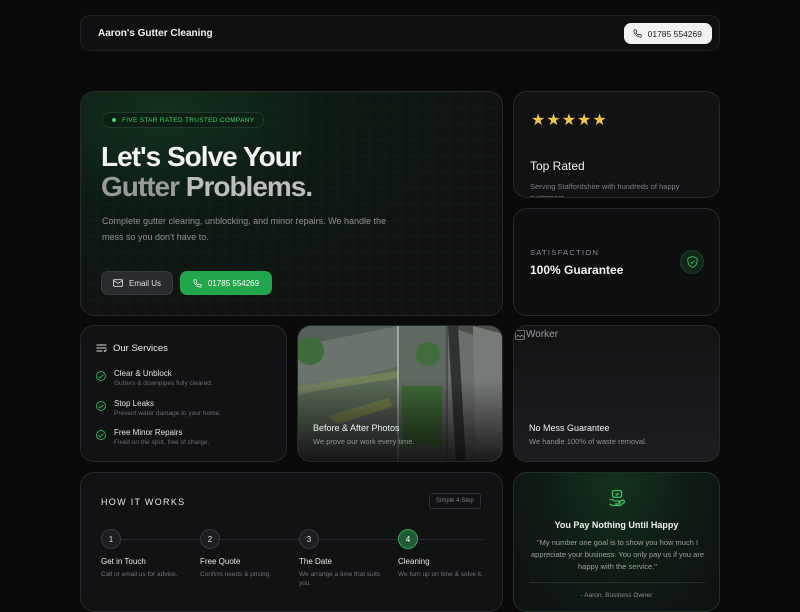 The height and width of the screenshot is (612, 800). I want to click on step-number: 2, so click(210, 539).